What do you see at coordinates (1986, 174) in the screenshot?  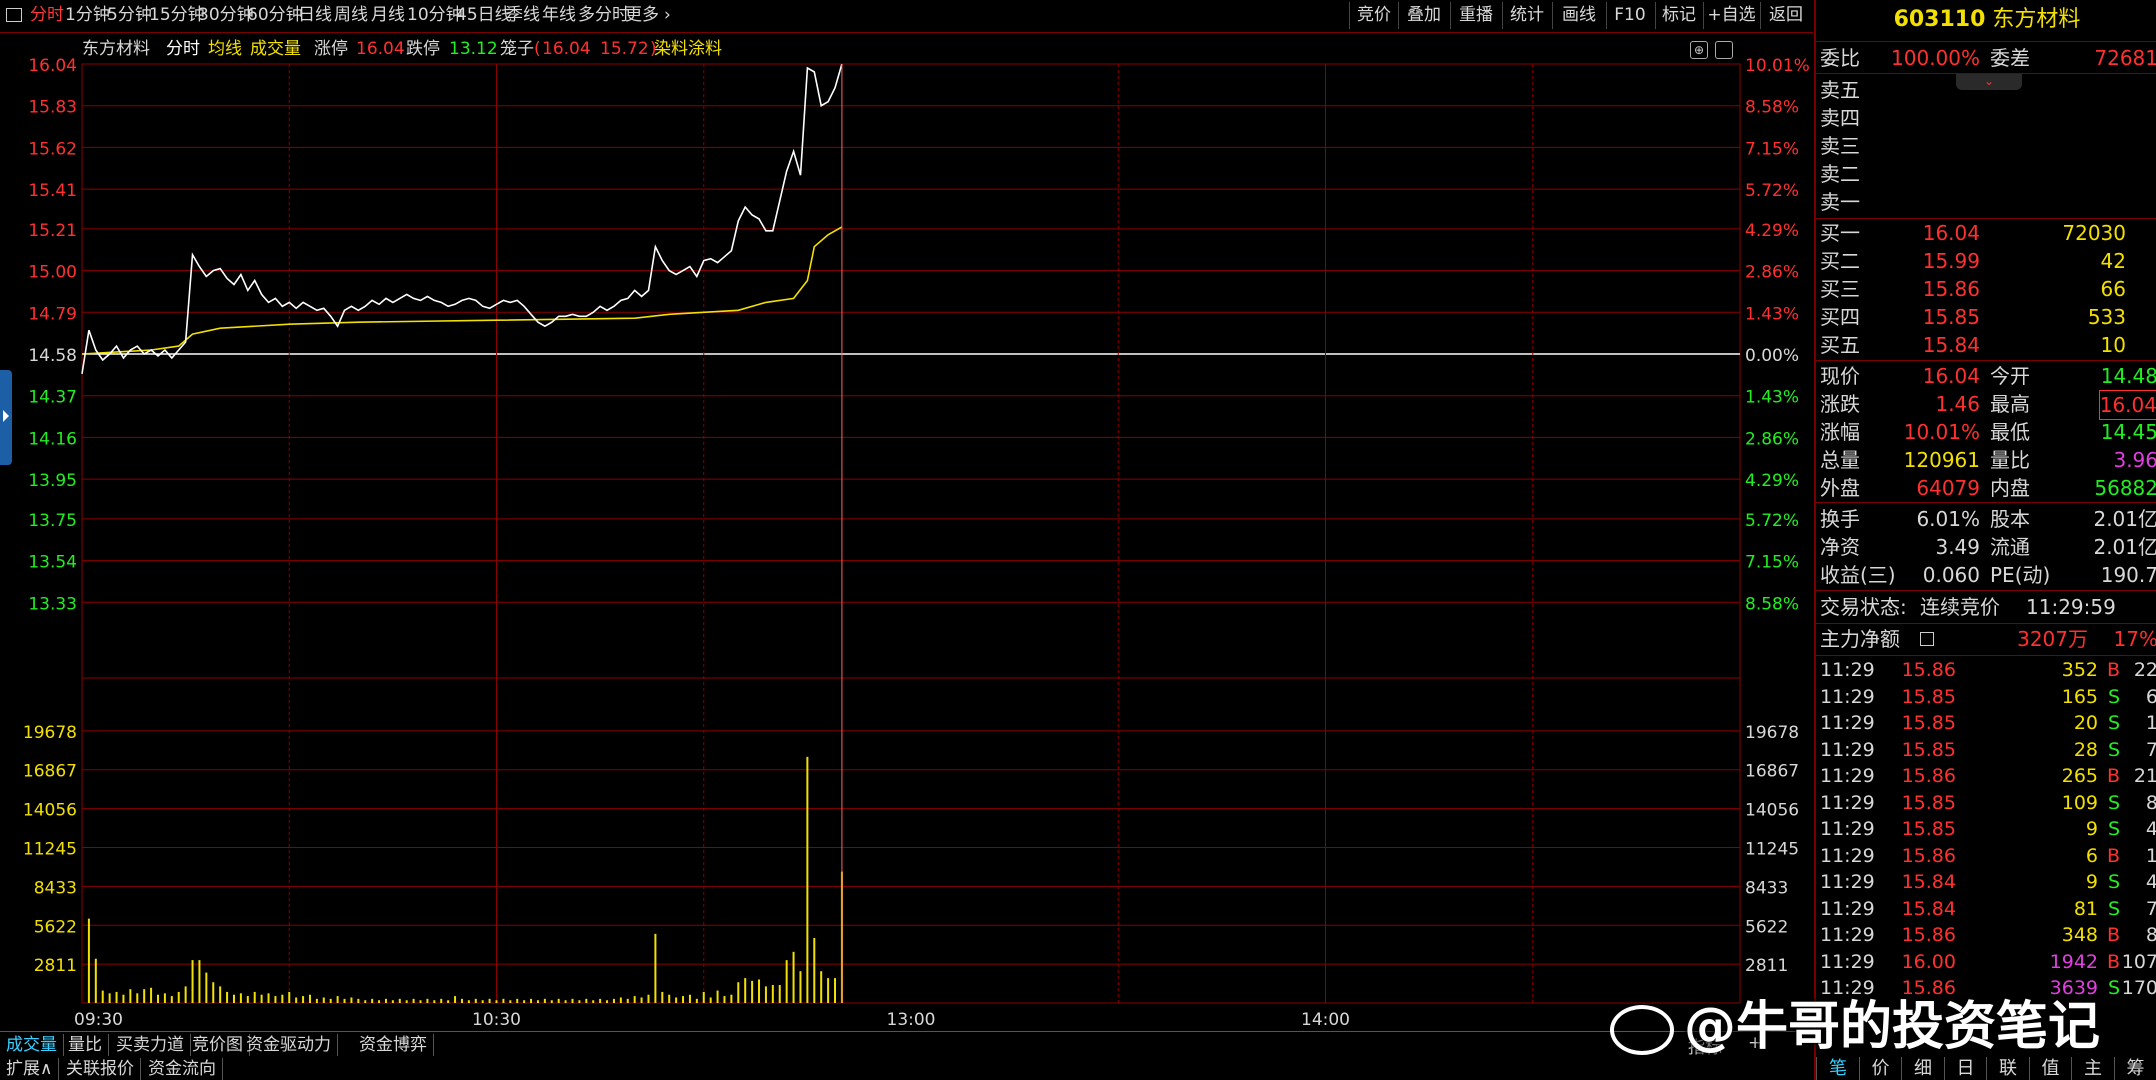 I see `sell-row: 卖二` at bounding box center [1986, 174].